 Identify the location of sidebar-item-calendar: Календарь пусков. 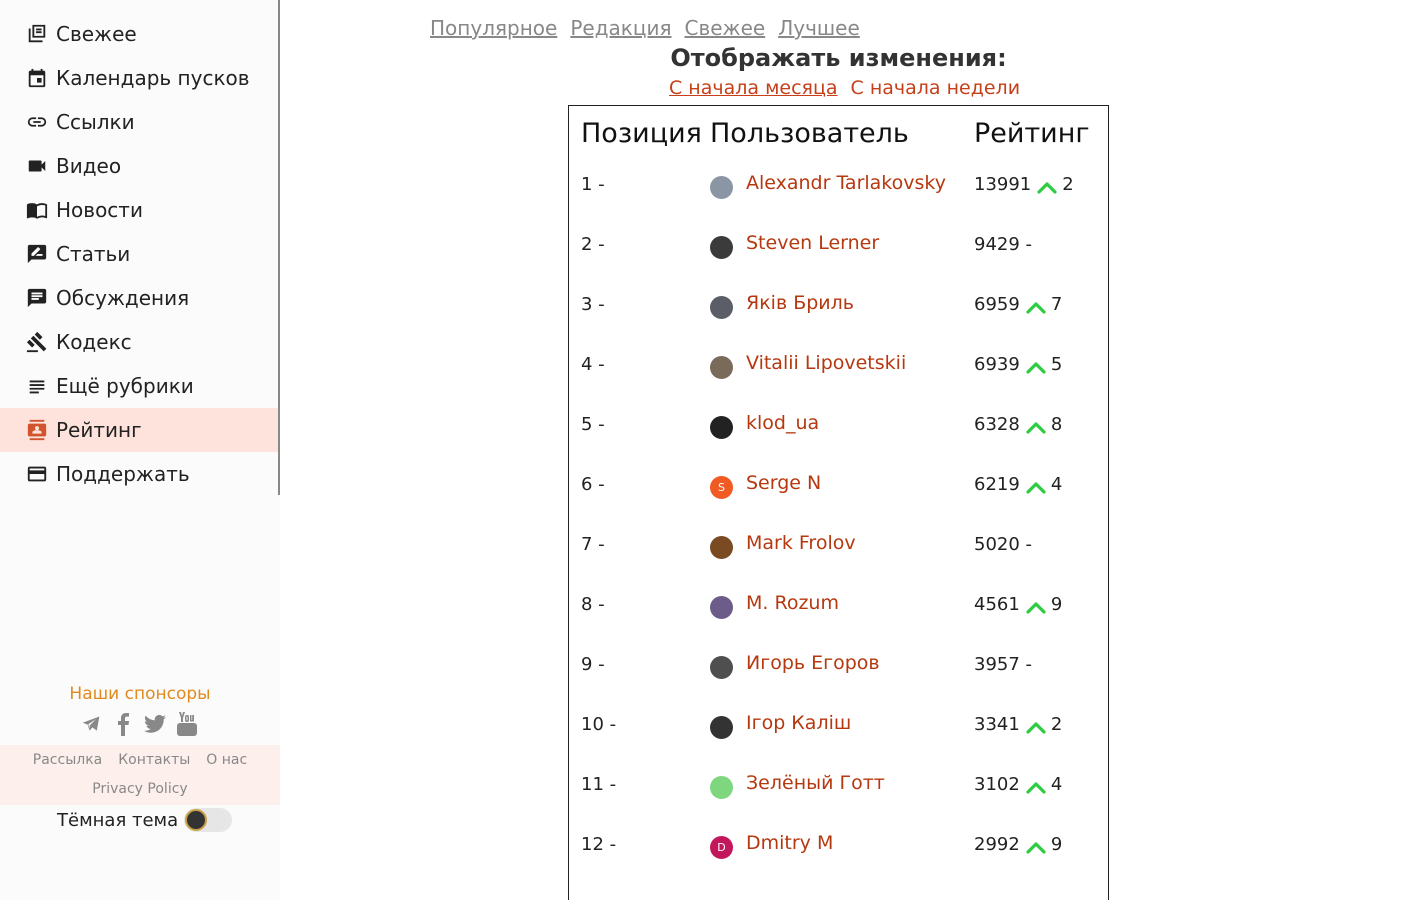
(139, 78).